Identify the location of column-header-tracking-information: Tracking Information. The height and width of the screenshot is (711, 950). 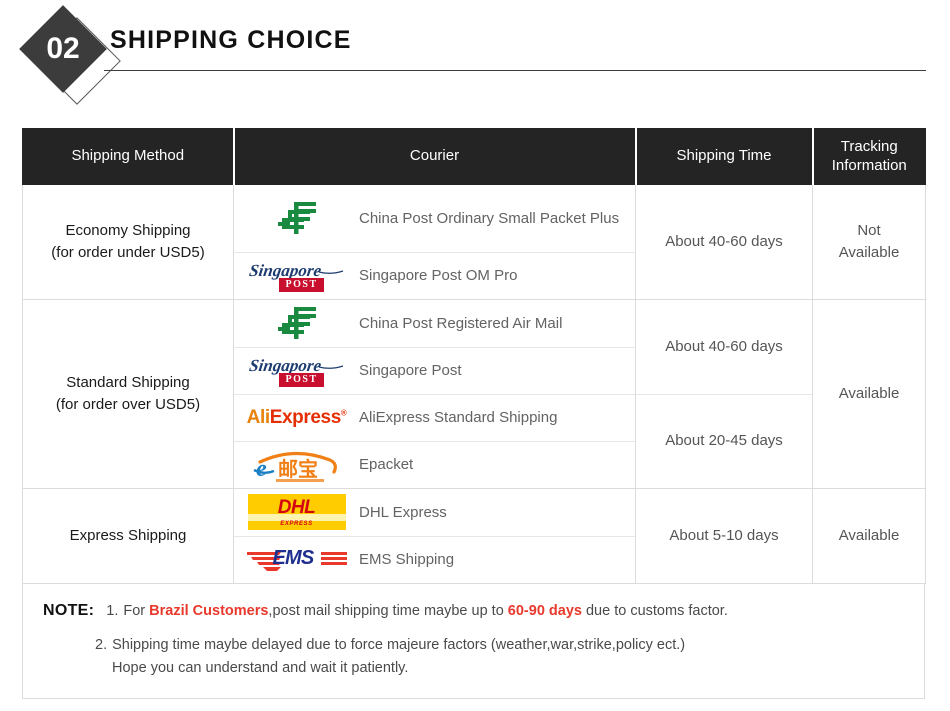
(869, 156).